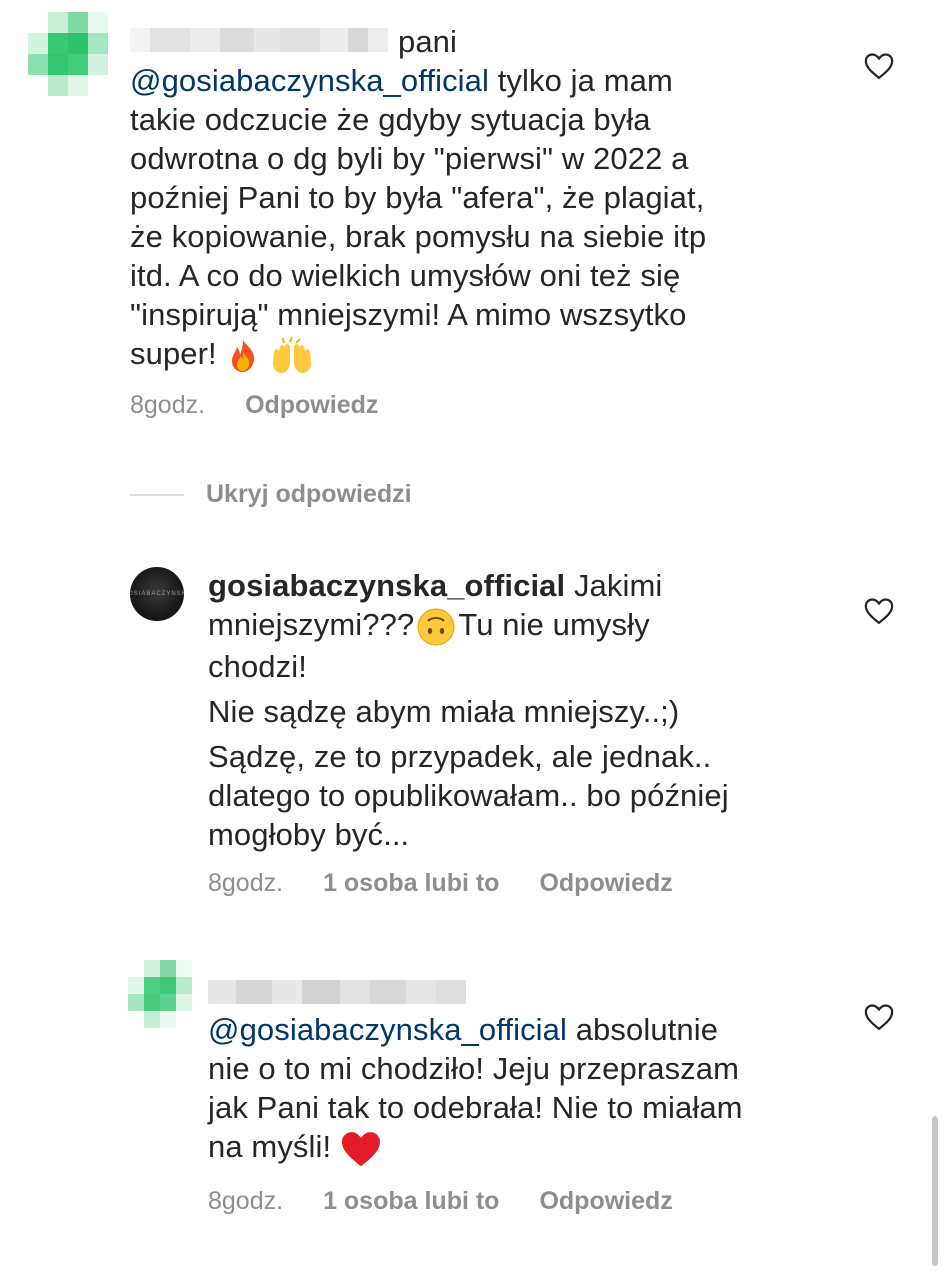  What do you see at coordinates (408, 314) in the screenshot?
I see `comment-line: "inspirują" mniejszymi! A mimo wszsytko` at bounding box center [408, 314].